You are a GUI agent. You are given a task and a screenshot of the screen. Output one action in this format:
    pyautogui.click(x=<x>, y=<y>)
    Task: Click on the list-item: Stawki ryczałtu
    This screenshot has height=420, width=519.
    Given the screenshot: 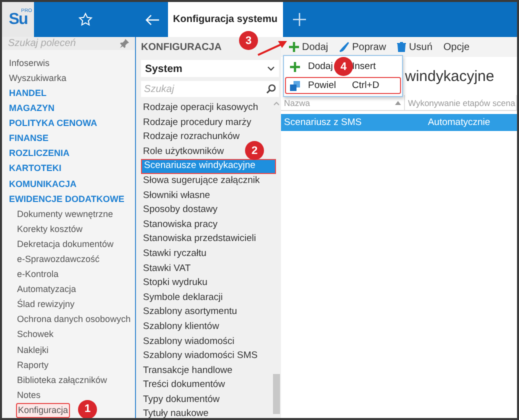 What is the action you would take?
    pyautogui.click(x=174, y=254)
    